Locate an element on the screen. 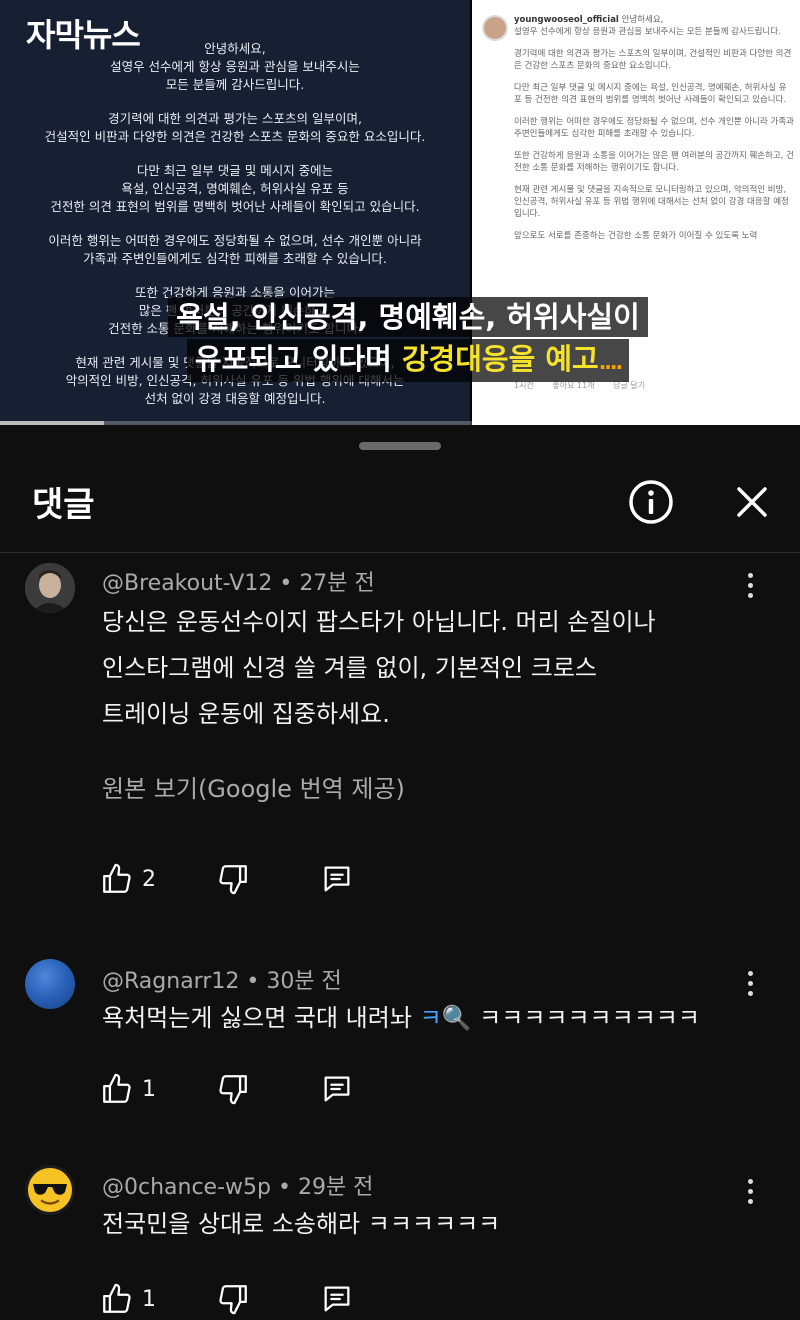 The height and width of the screenshot is (1320, 800). sheet-title: 댓글 is located at coordinates (63, 505).